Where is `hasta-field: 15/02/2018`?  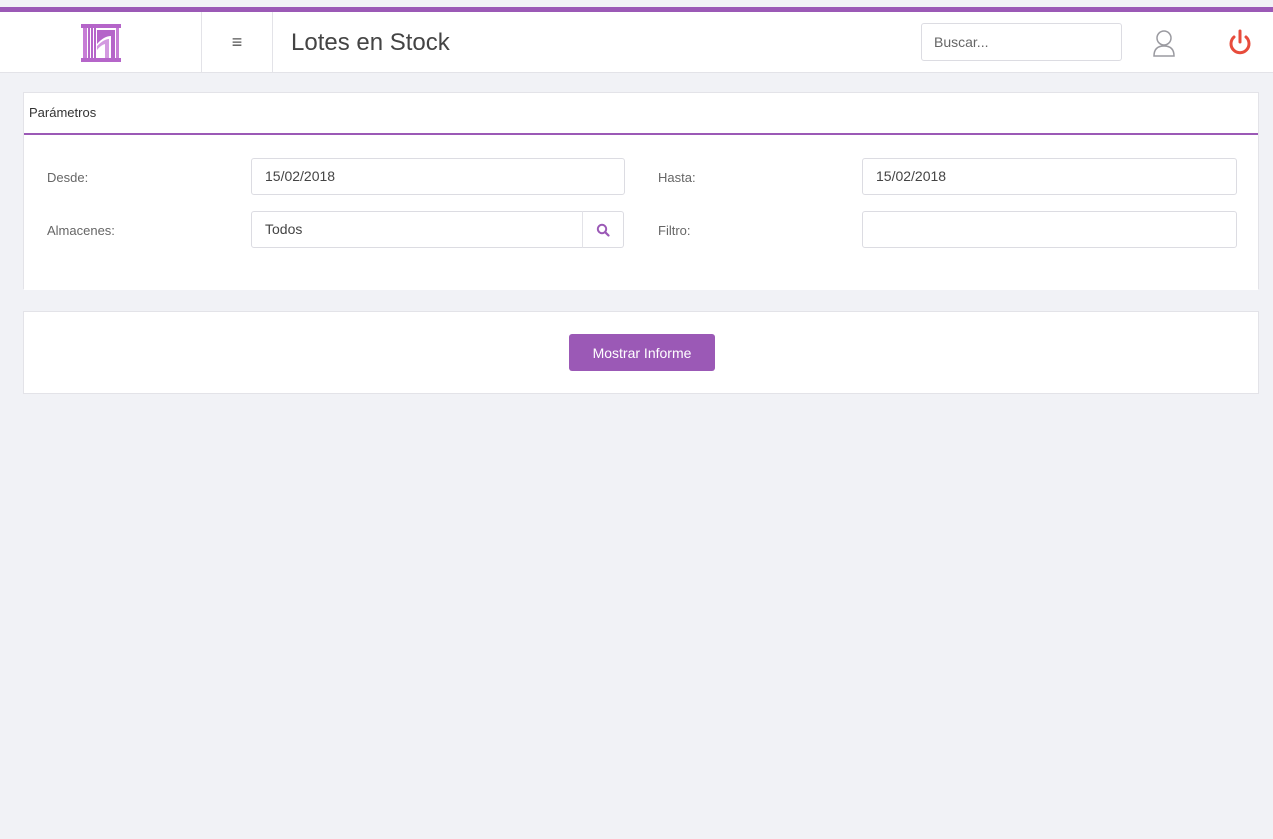
hasta-field: 15/02/2018 is located at coordinates (1049, 176).